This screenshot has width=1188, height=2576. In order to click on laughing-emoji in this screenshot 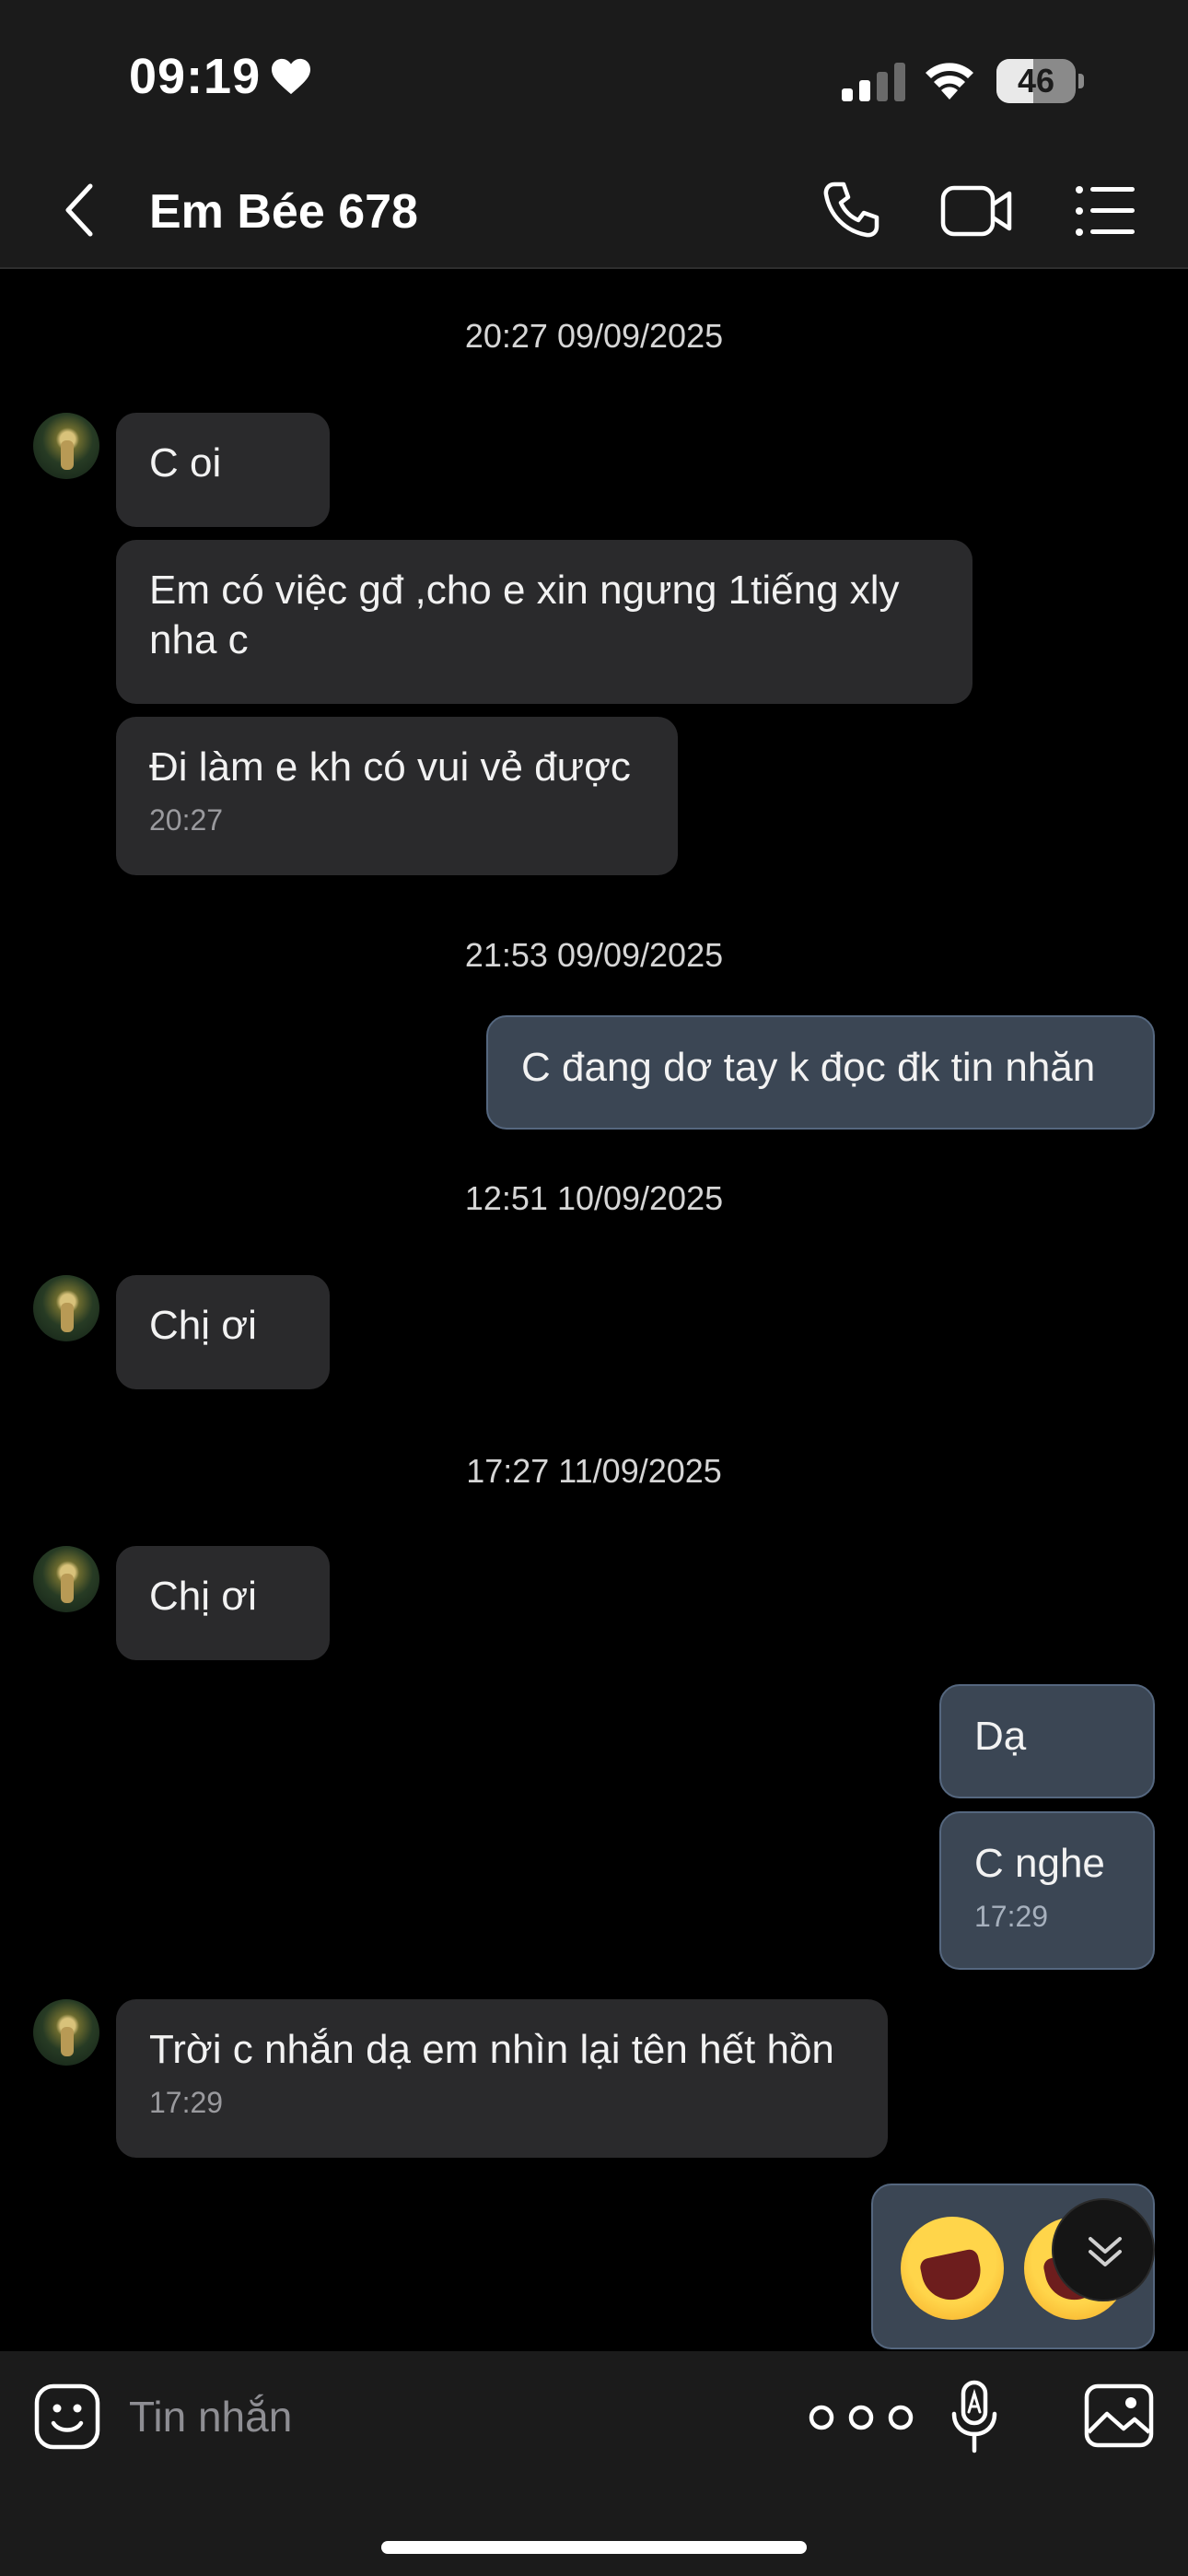, I will do `click(952, 2268)`.